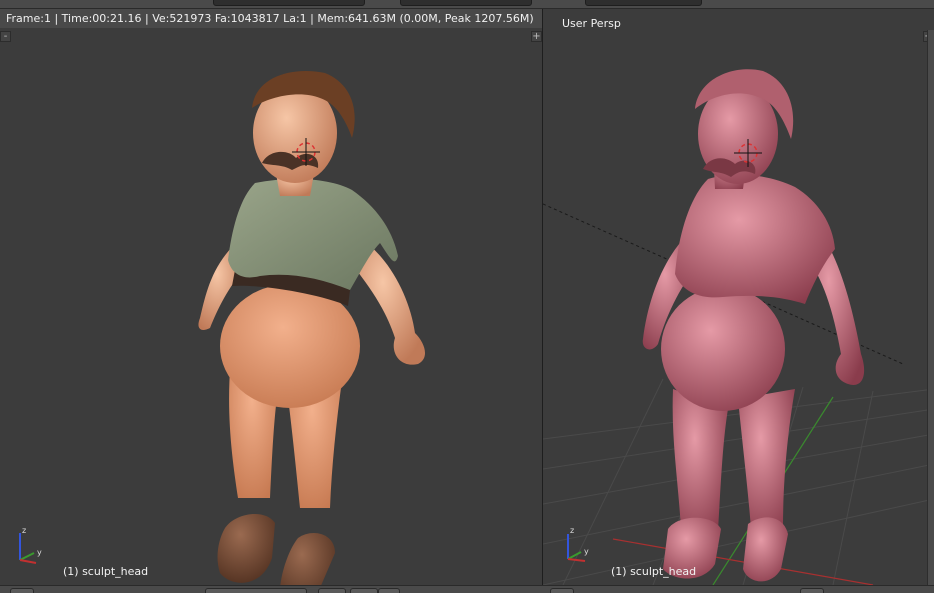 Image resolution: width=934 pixels, height=593 pixels. I want to click on left-shoe, so click(246, 548).